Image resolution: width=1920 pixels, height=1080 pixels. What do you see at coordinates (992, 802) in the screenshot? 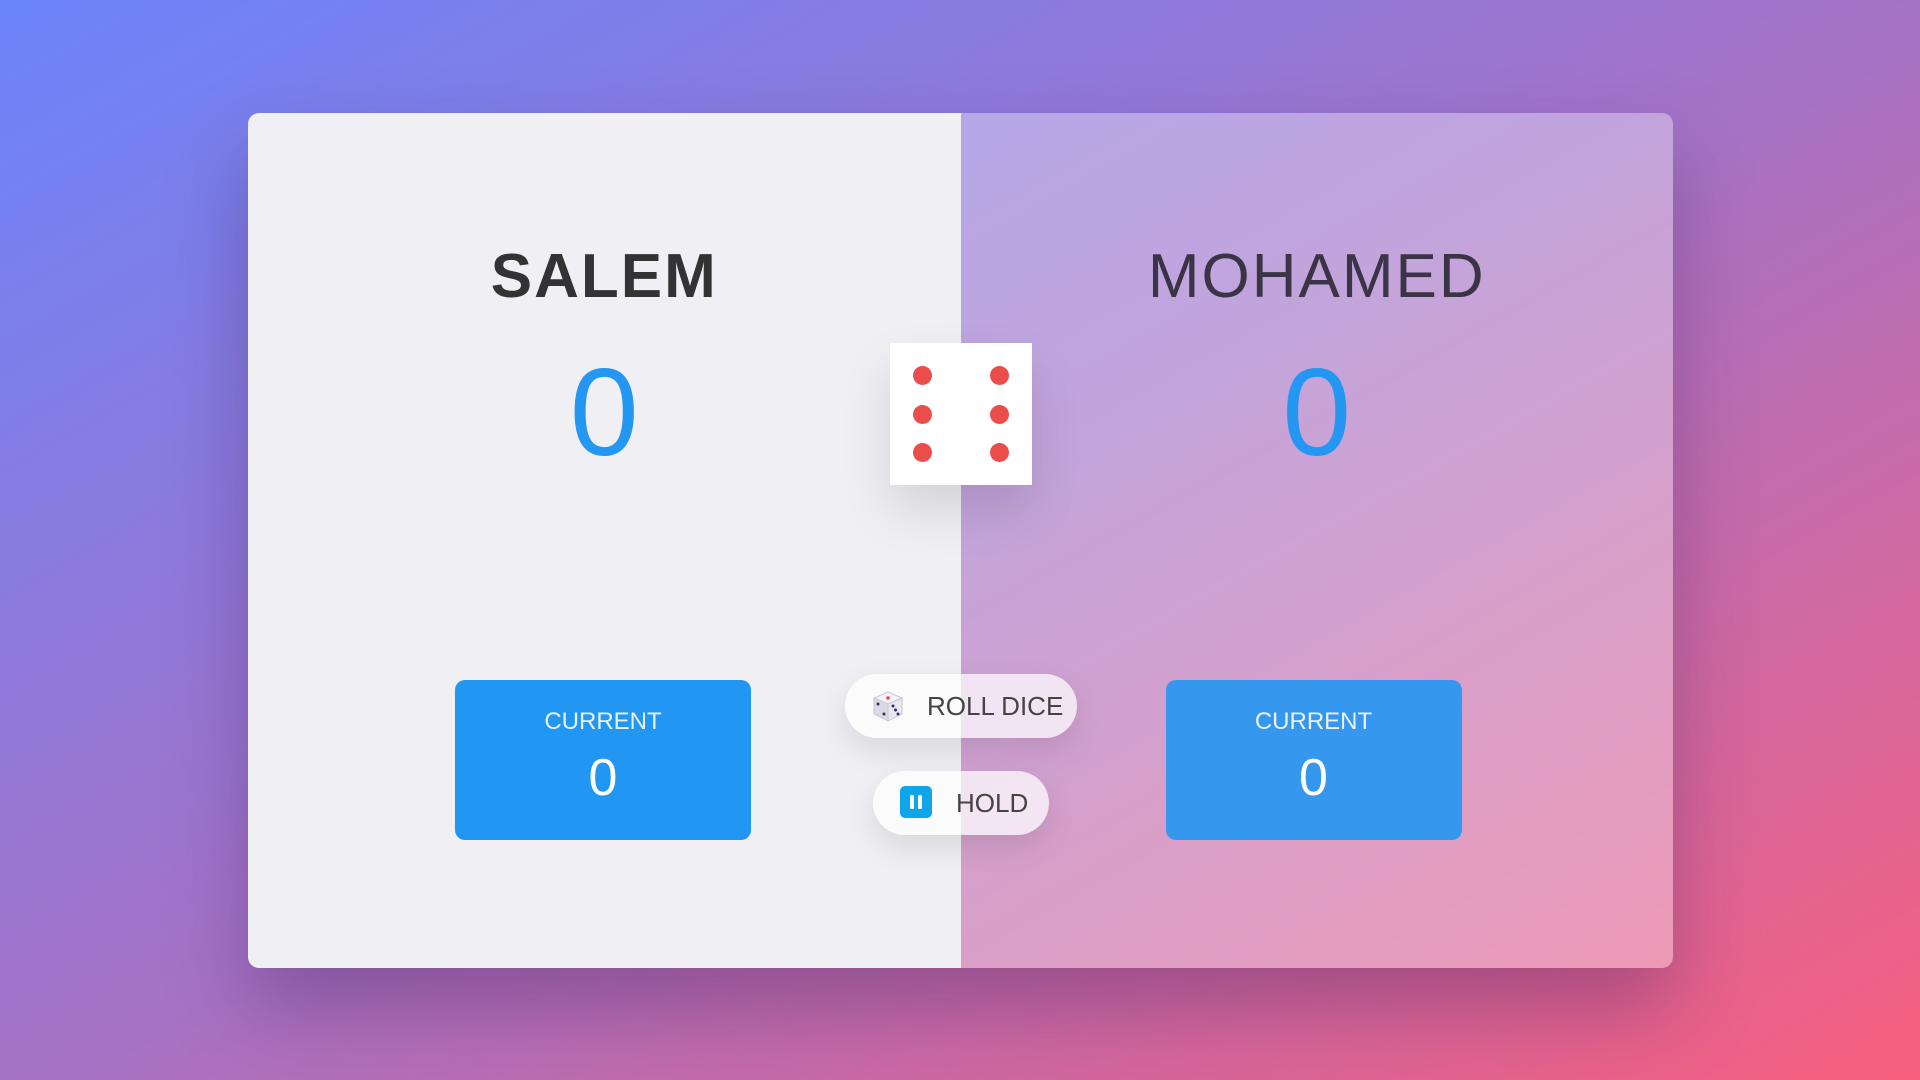
I see `hold-label: Hold` at bounding box center [992, 802].